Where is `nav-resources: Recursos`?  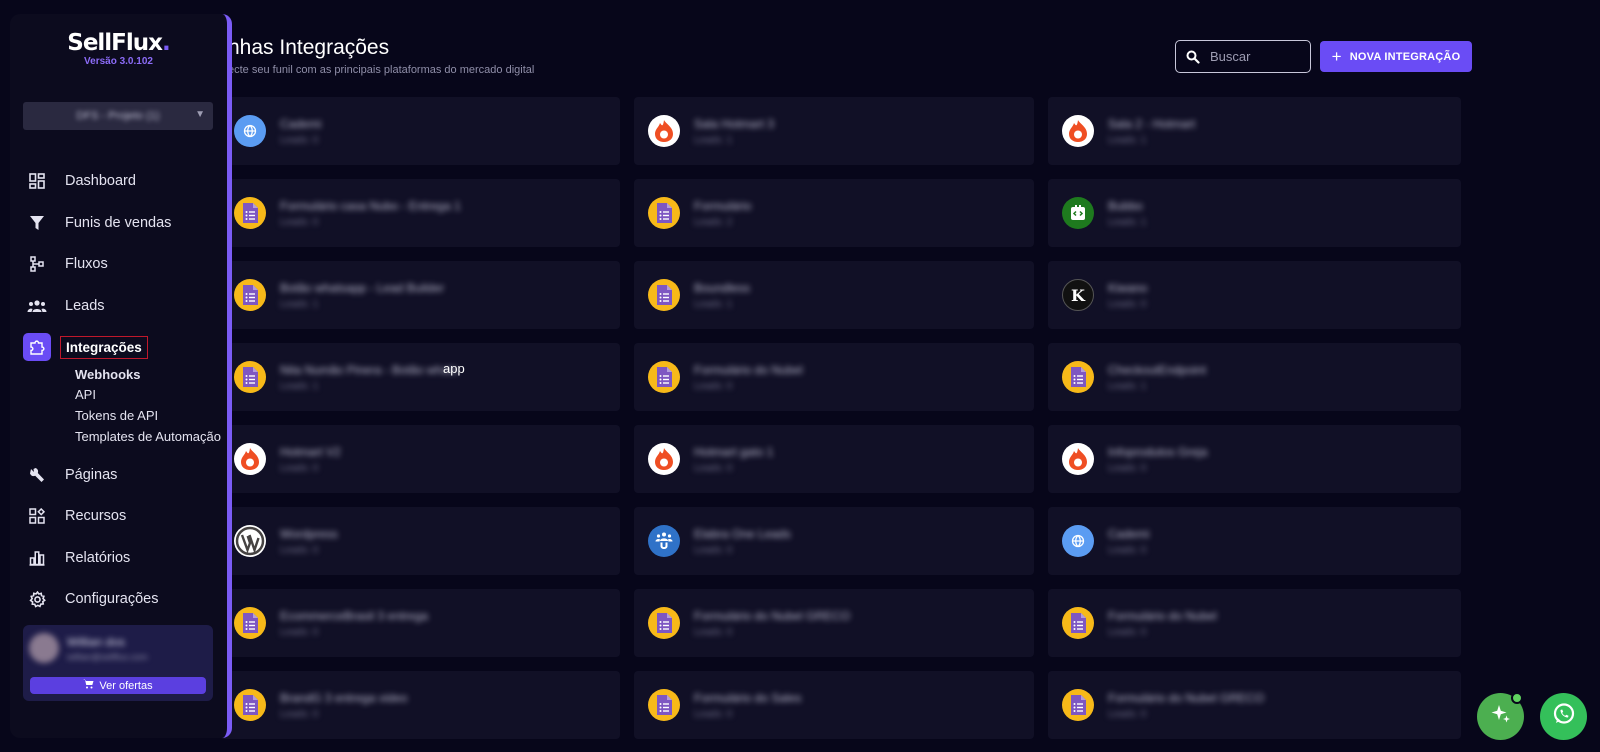
nav-resources: Recursos is located at coordinates (74, 516).